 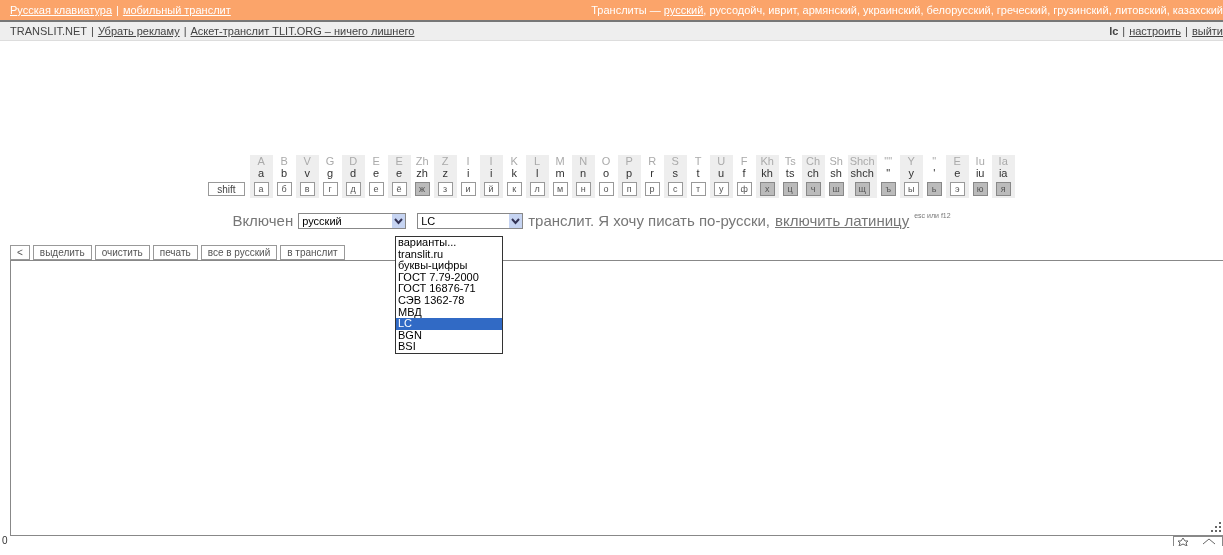 I want to click on latin-capital: T, so click(x=698, y=161).